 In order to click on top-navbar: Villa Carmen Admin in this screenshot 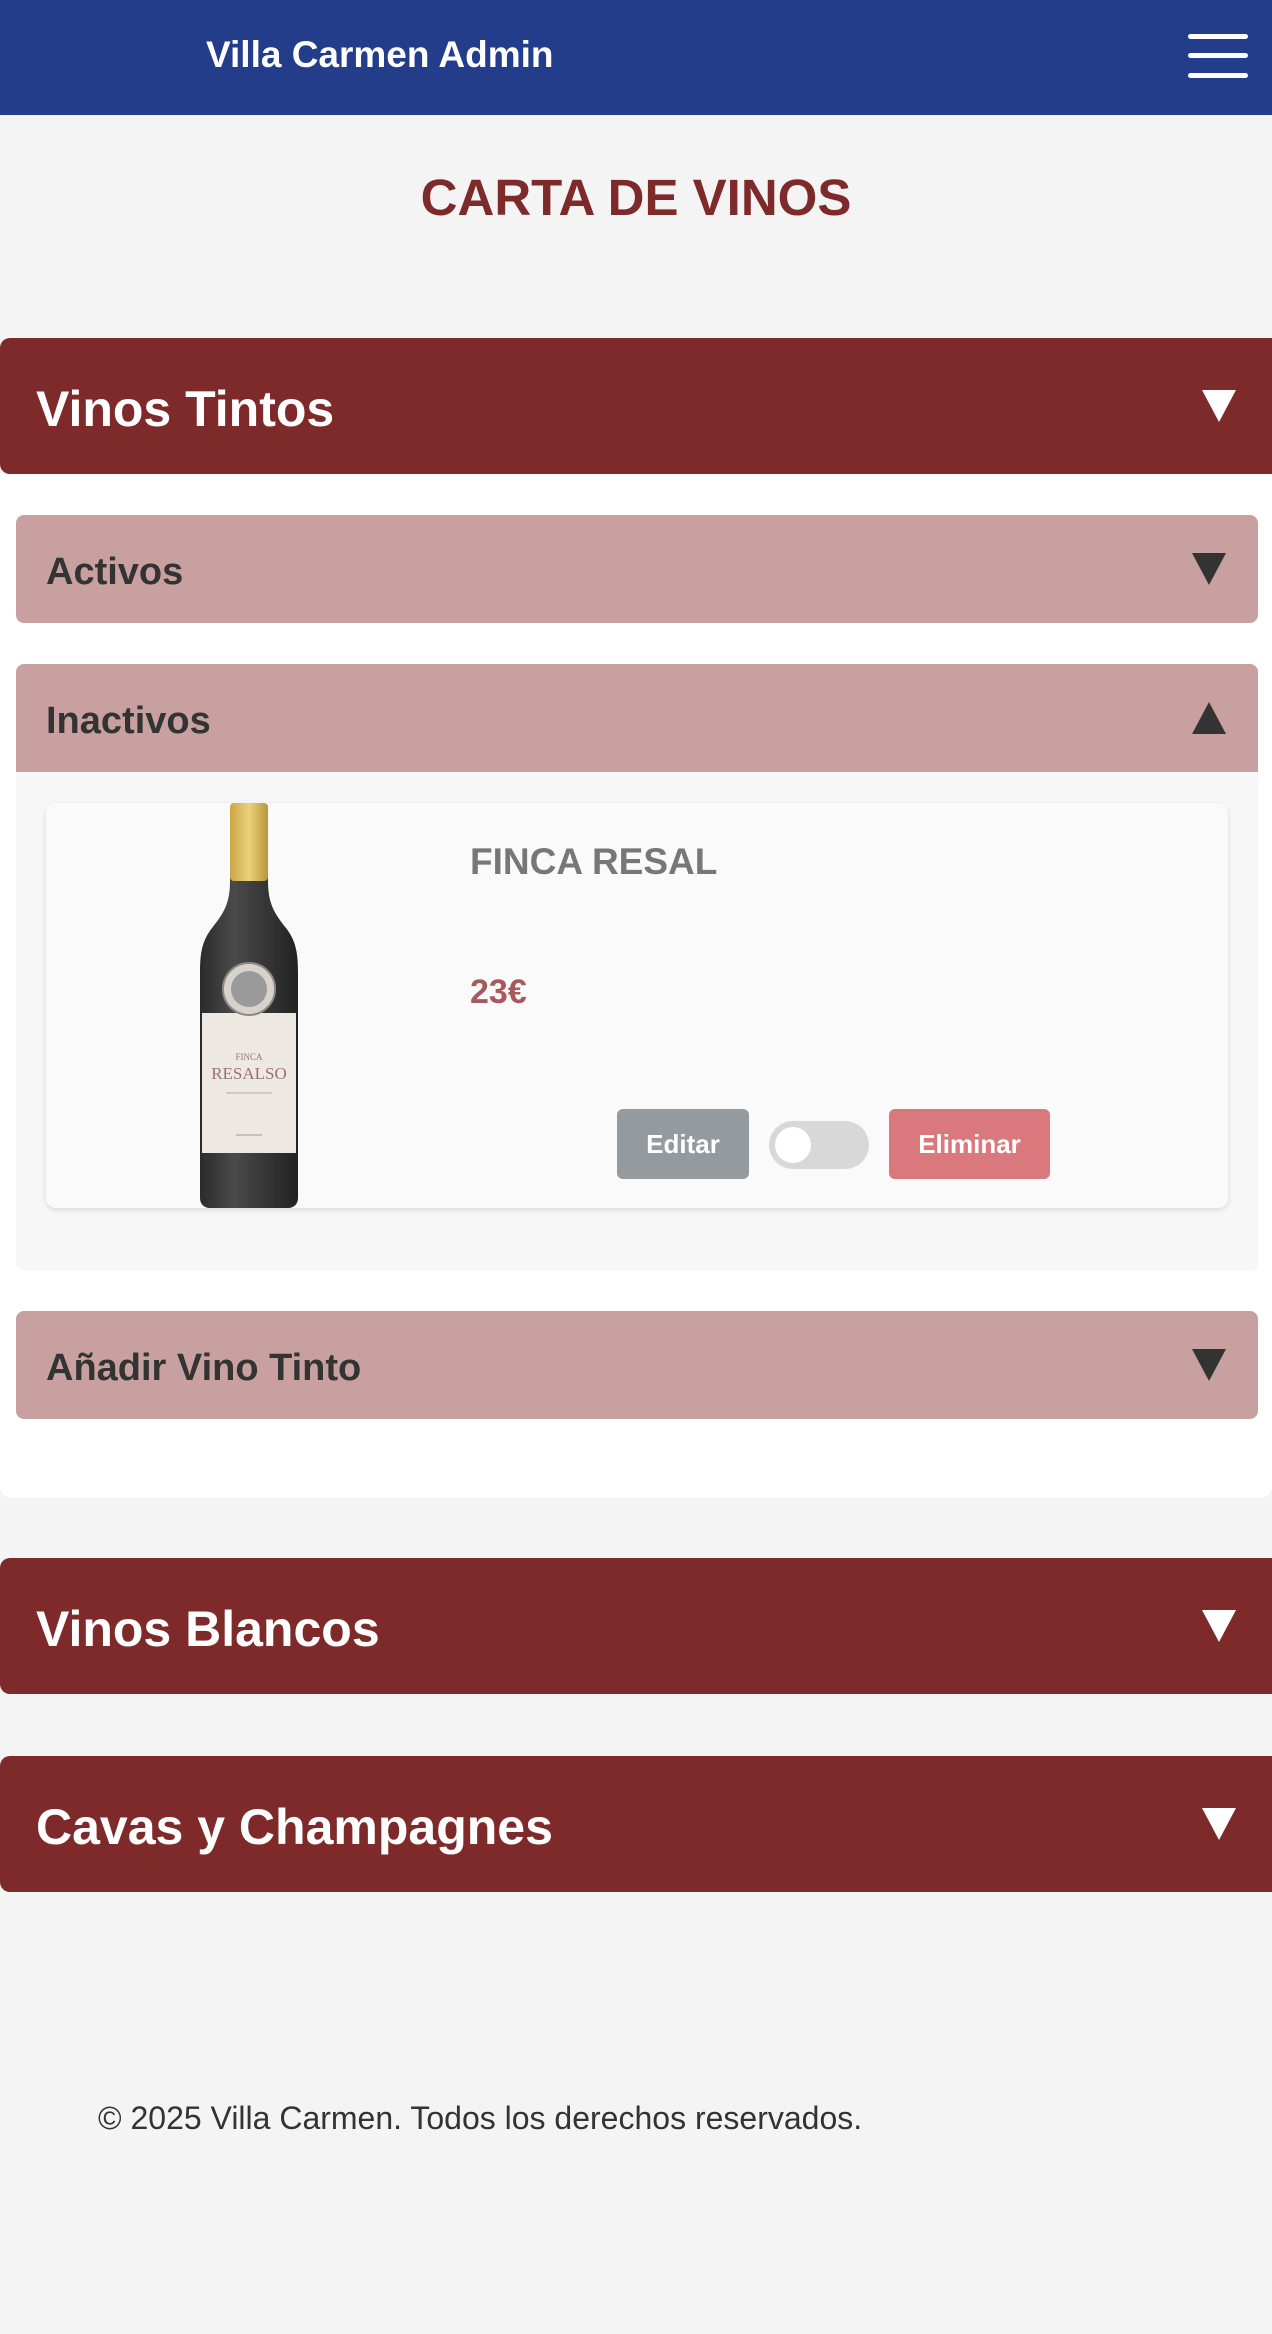, I will do `click(636, 57)`.